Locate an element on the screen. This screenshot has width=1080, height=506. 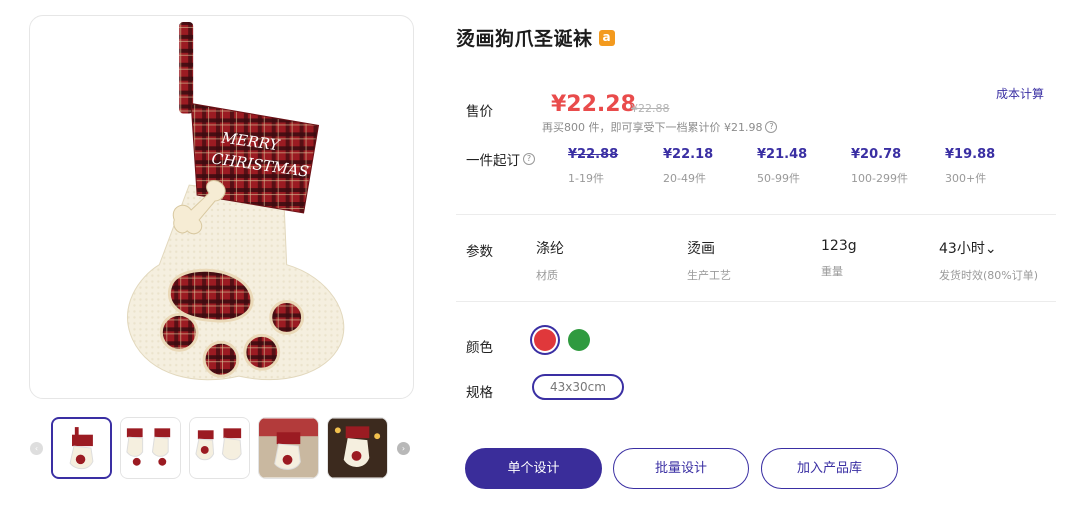
tier-price: ¥19.88 is located at coordinates (970, 154).